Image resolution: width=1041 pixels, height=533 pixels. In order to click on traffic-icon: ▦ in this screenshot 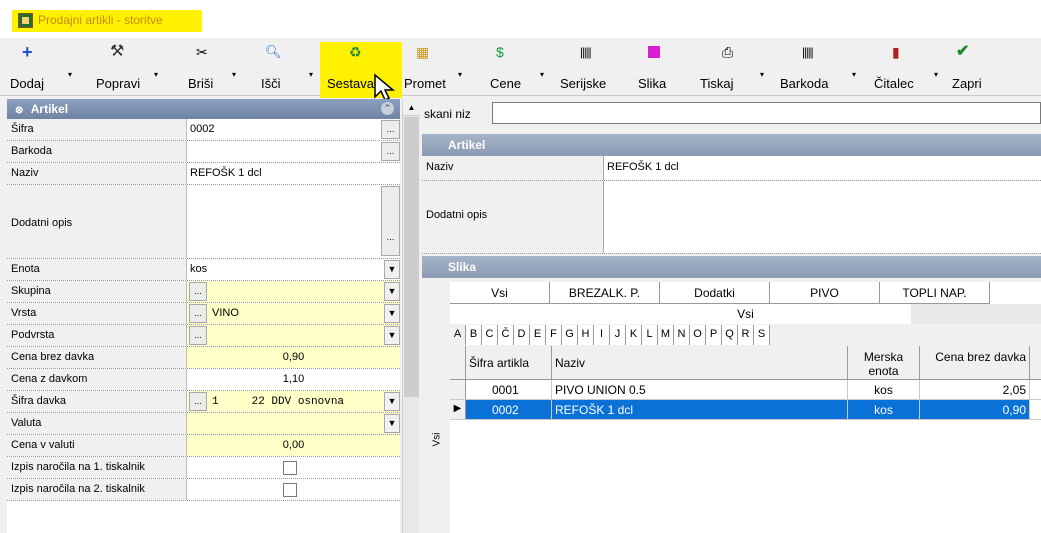, I will do `click(423, 52)`.